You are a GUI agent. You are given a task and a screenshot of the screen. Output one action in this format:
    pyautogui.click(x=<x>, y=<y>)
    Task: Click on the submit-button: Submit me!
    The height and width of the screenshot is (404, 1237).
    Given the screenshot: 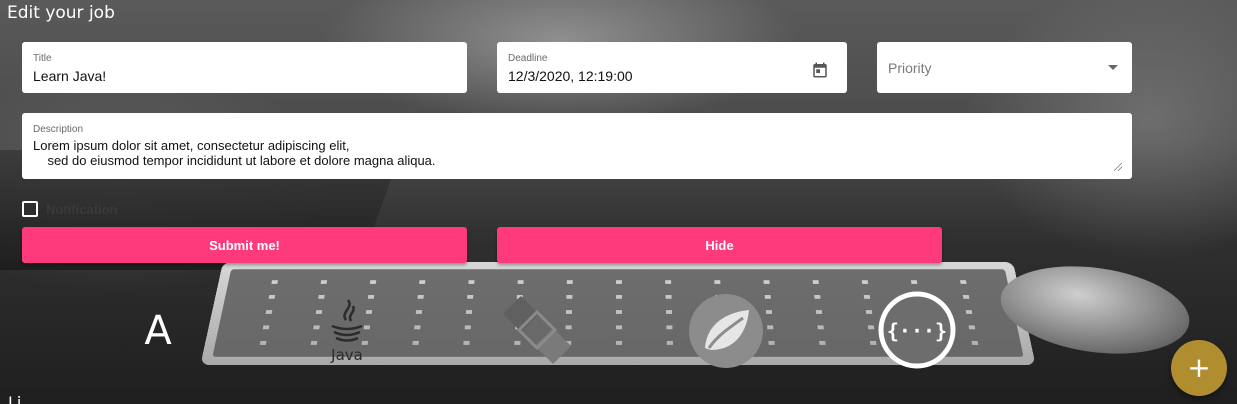 What is the action you would take?
    pyautogui.click(x=244, y=245)
    